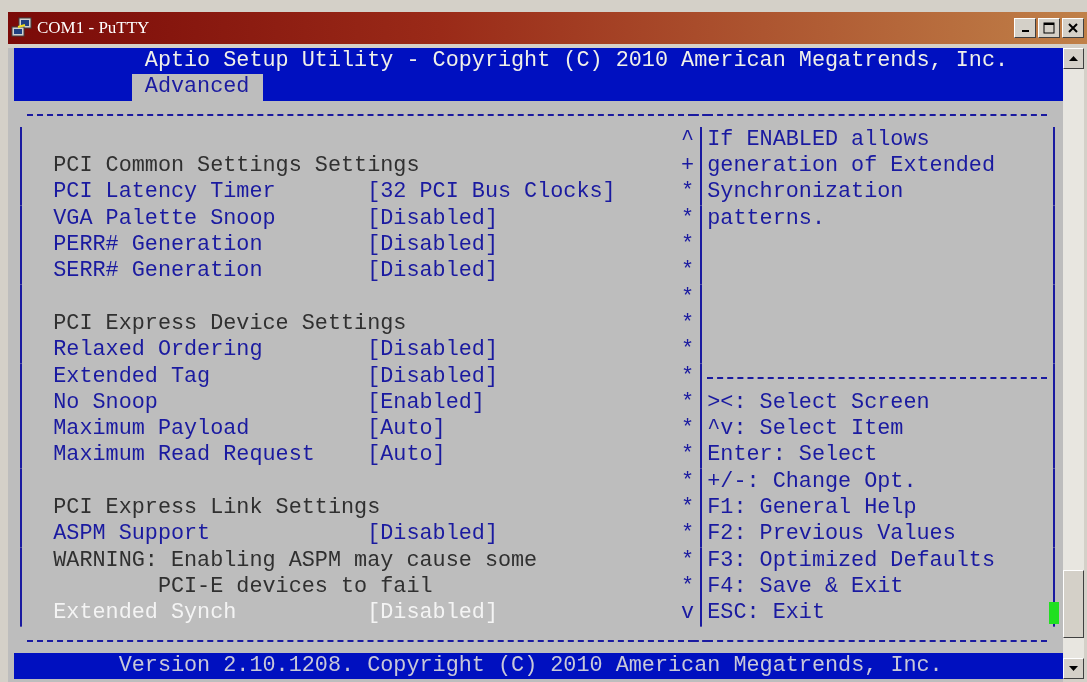  Describe the element at coordinates (210, 429) in the screenshot. I see `setting-label: Maximum Payload` at that location.